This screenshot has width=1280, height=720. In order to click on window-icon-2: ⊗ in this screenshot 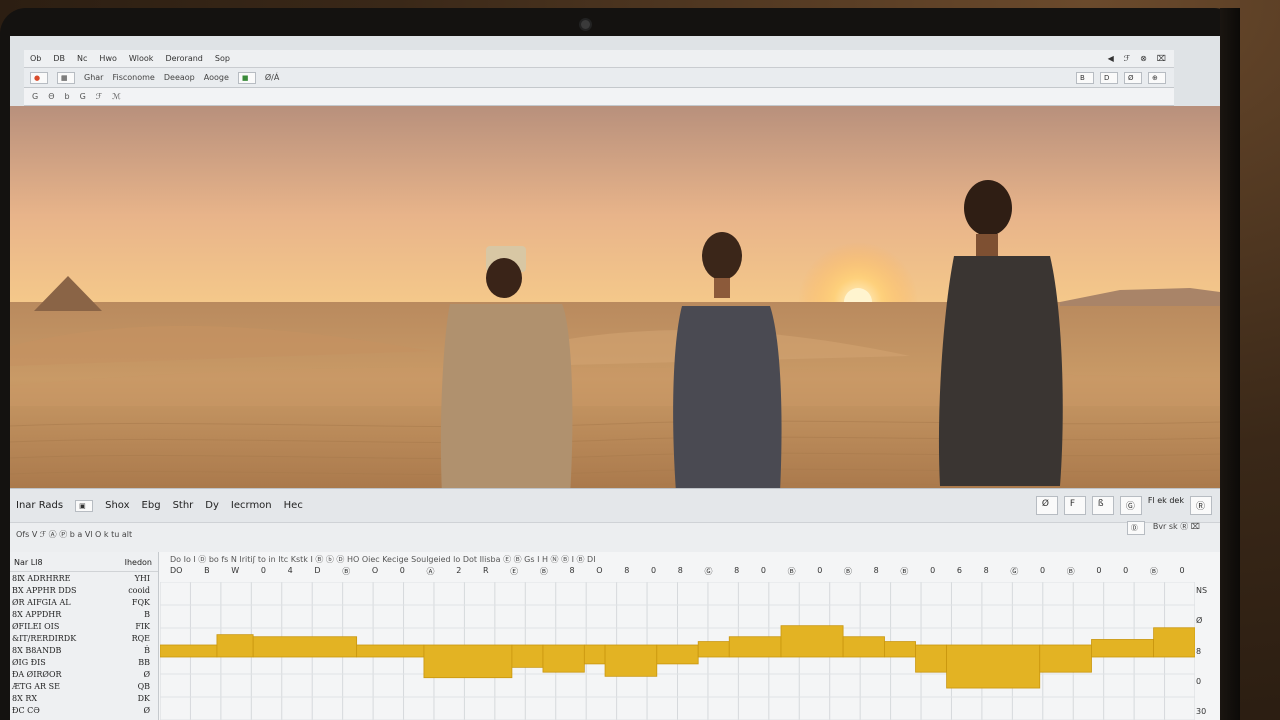, I will do `click(1143, 58)`.